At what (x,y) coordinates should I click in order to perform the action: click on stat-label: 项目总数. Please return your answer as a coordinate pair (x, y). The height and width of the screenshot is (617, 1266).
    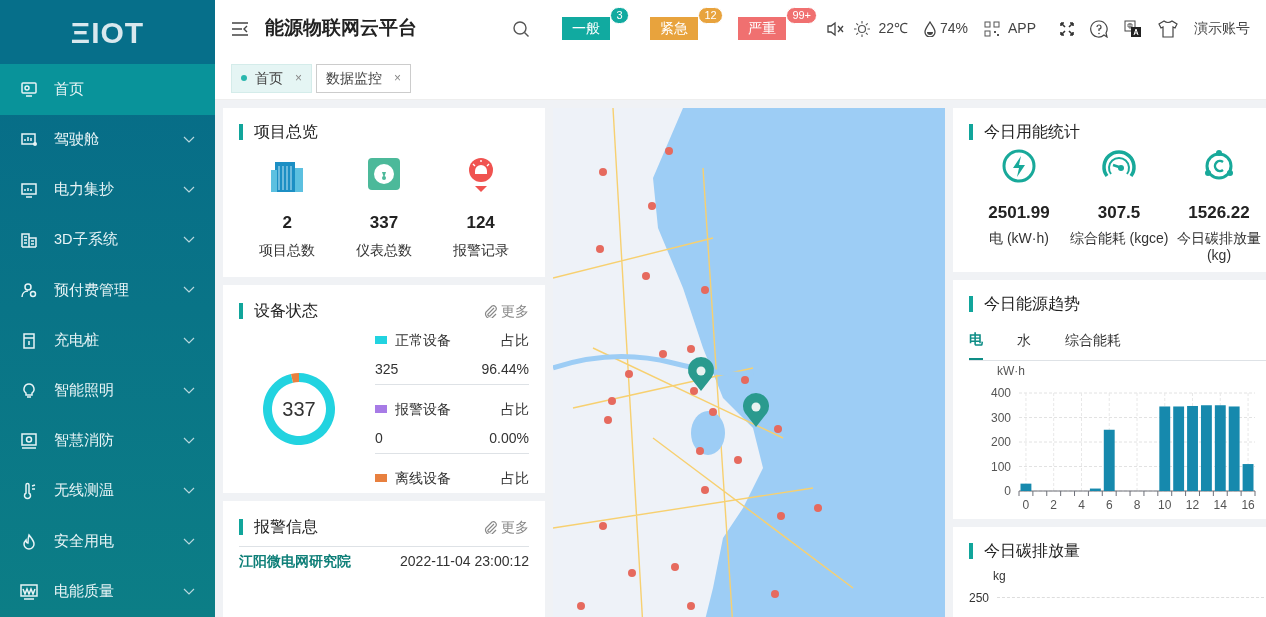
    Looking at the image, I should click on (287, 250).